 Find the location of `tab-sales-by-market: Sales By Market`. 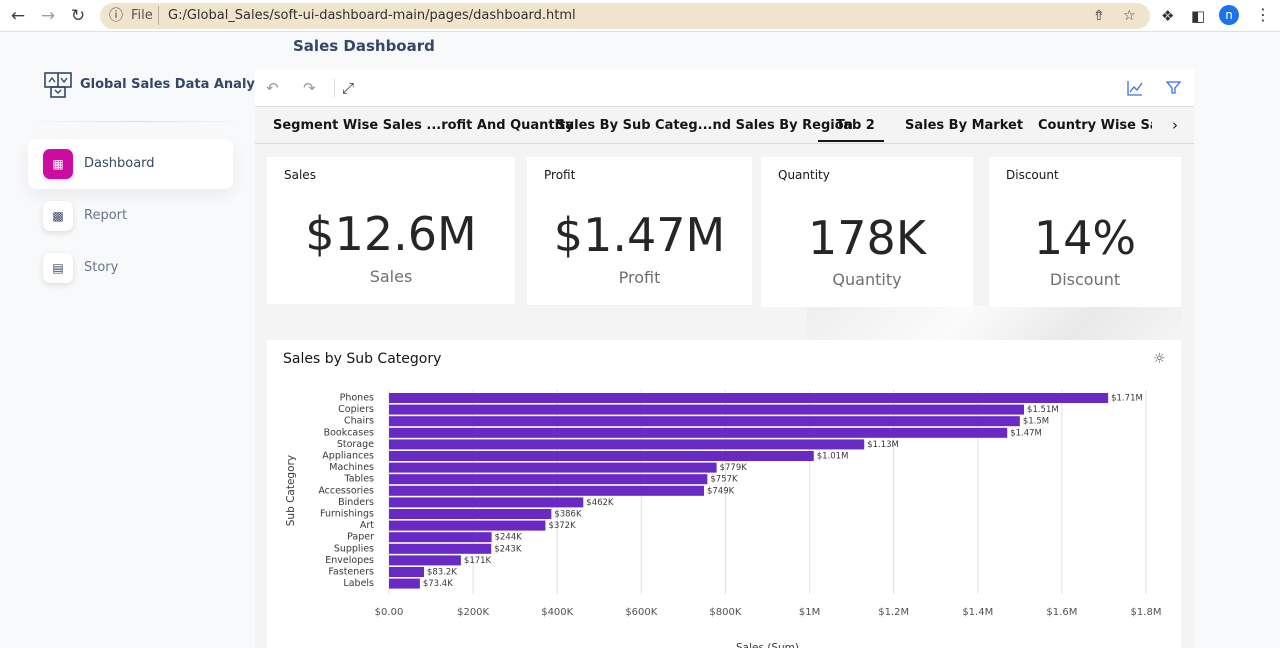

tab-sales-by-market: Sales By Market is located at coordinates (964, 126).